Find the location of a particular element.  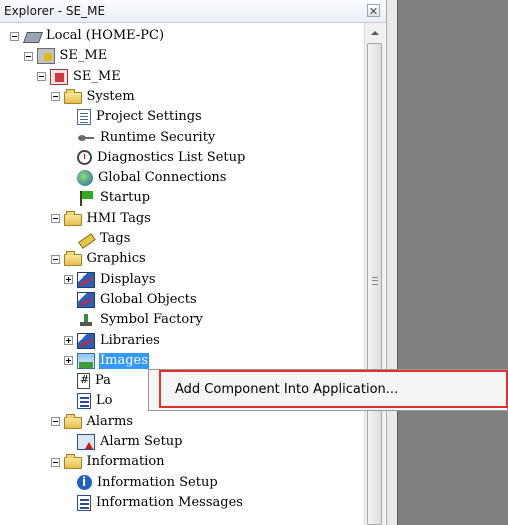

tree-item-images: Images is located at coordinates (106, 361).